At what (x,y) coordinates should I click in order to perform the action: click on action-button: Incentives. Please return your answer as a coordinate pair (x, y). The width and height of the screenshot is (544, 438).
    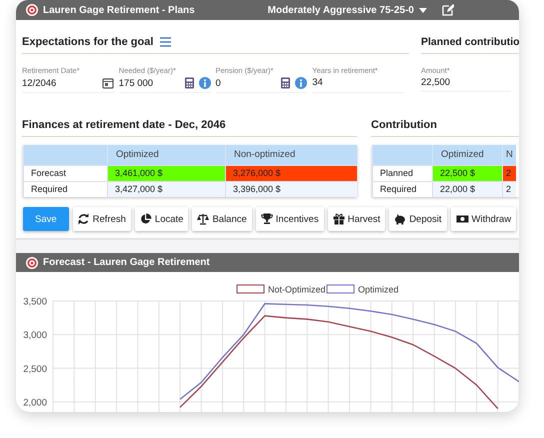
    Looking at the image, I should click on (290, 219).